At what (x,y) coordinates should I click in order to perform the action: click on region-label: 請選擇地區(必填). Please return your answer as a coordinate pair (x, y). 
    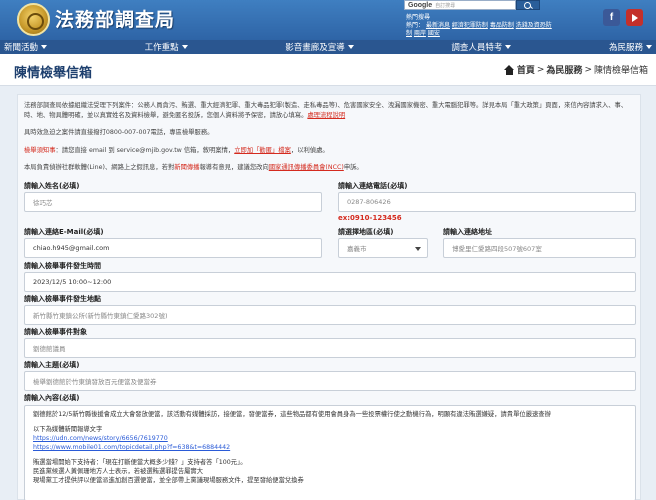
    Looking at the image, I should click on (366, 232).